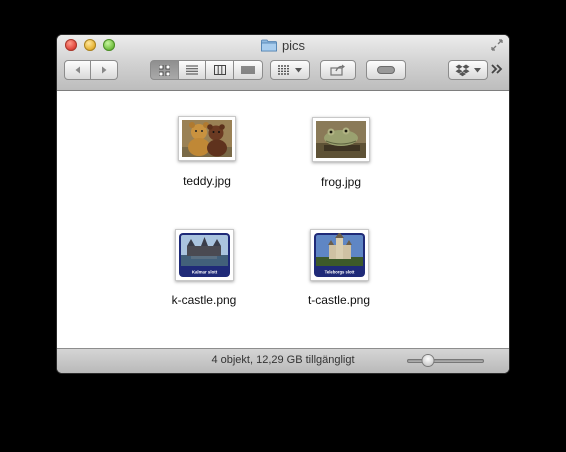  What do you see at coordinates (497, 45) in the screenshot?
I see `fullscreen-icon` at bounding box center [497, 45].